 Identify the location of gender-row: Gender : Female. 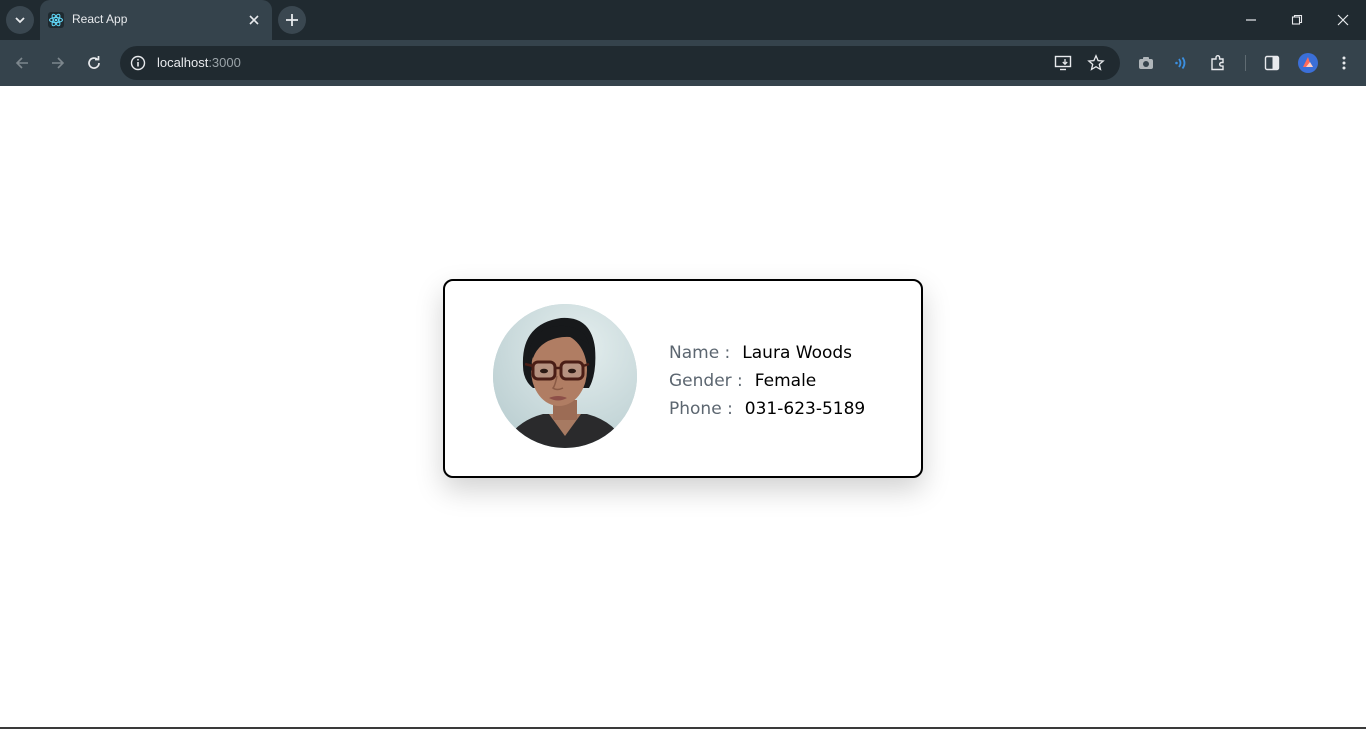
(767, 381).